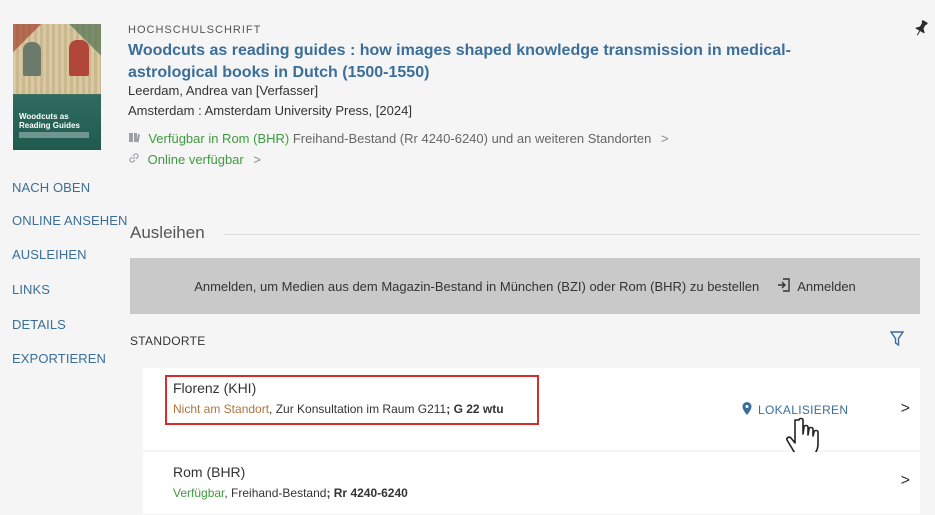  What do you see at coordinates (219, 138) in the screenshot?
I see `availability-status: Verfügbar in Rom (BHR)` at bounding box center [219, 138].